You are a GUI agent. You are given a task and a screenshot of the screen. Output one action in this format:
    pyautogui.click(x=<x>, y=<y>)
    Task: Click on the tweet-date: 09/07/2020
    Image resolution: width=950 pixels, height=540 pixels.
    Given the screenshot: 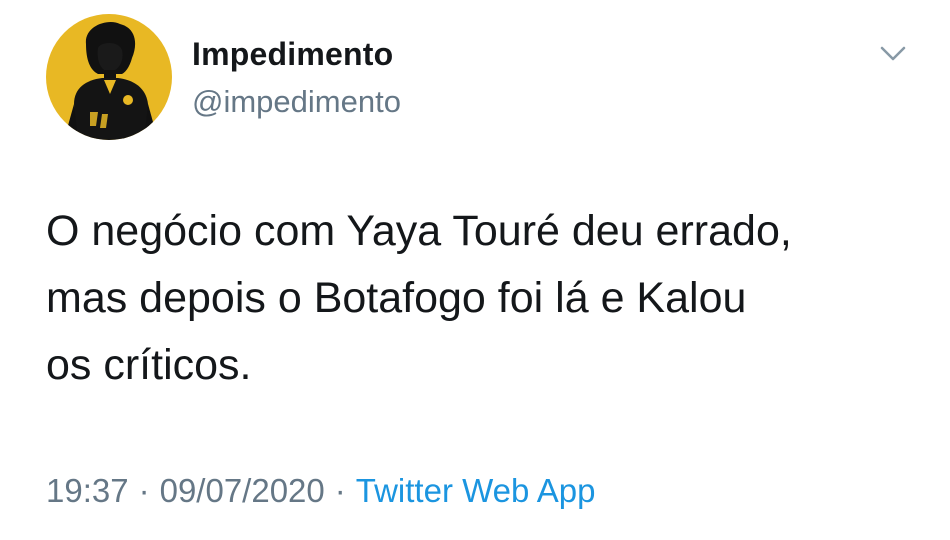 What is the action you would take?
    pyautogui.click(x=242, y=490)
    